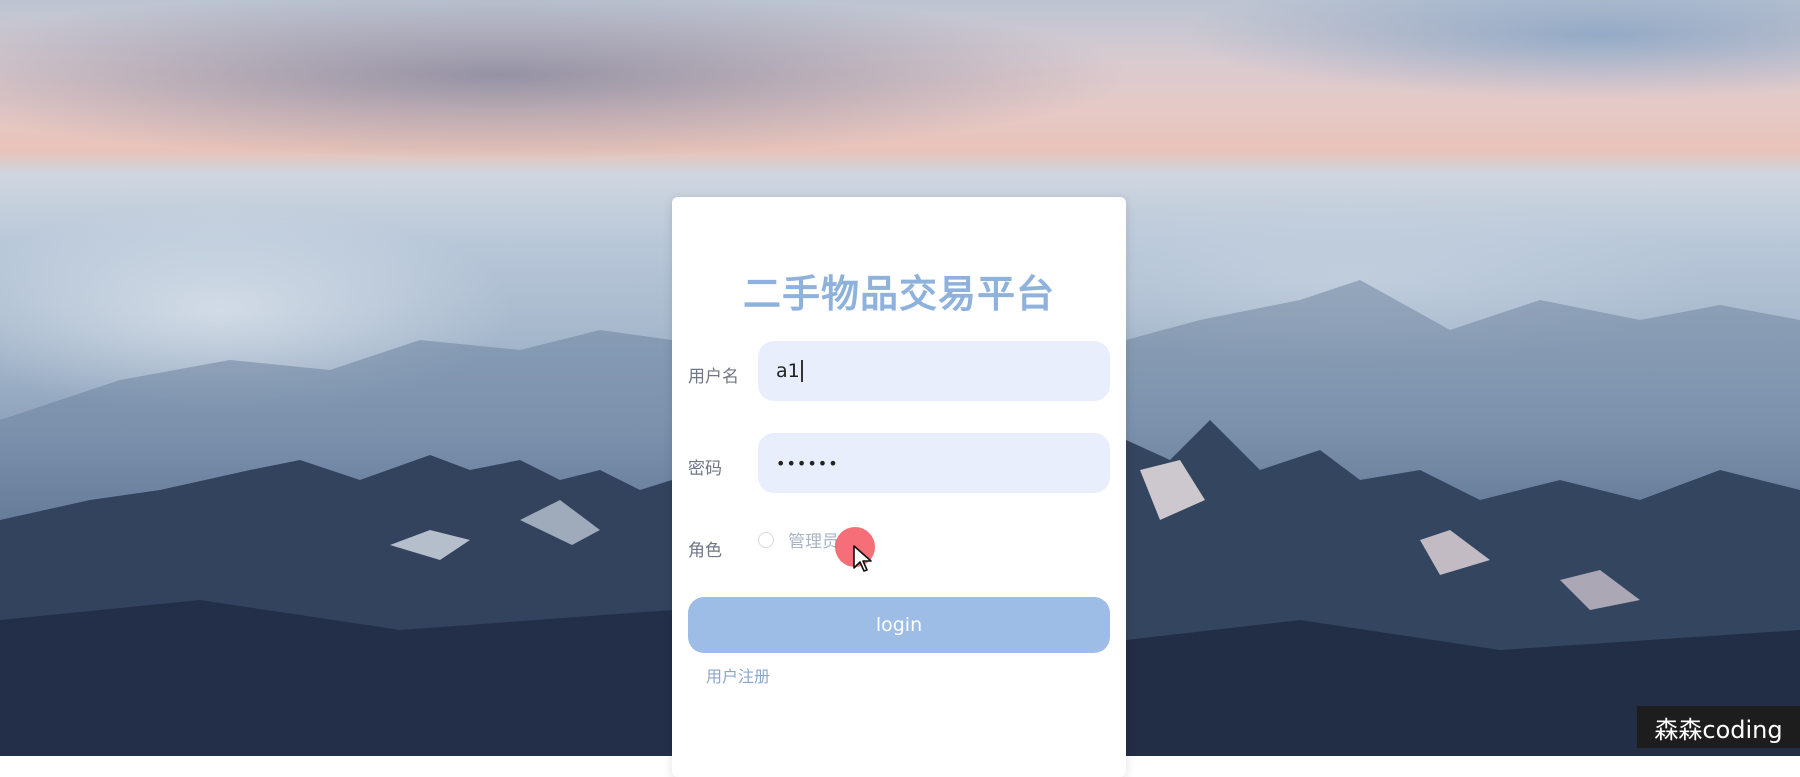 The height and width of the screenshot is (777, 1800). Describe the element at coordinates (862, 558) in the screenshot. I see `mouse-pointer-icon` at that location.